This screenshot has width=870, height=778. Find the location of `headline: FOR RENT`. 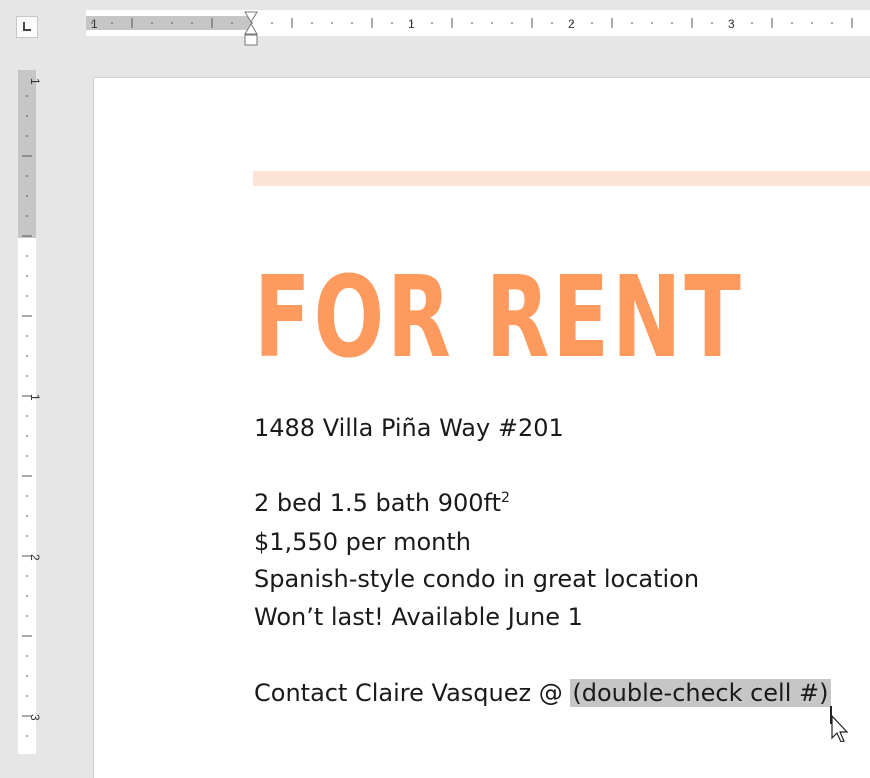

headline: FOR RENT is located at coordinates (499, 318).